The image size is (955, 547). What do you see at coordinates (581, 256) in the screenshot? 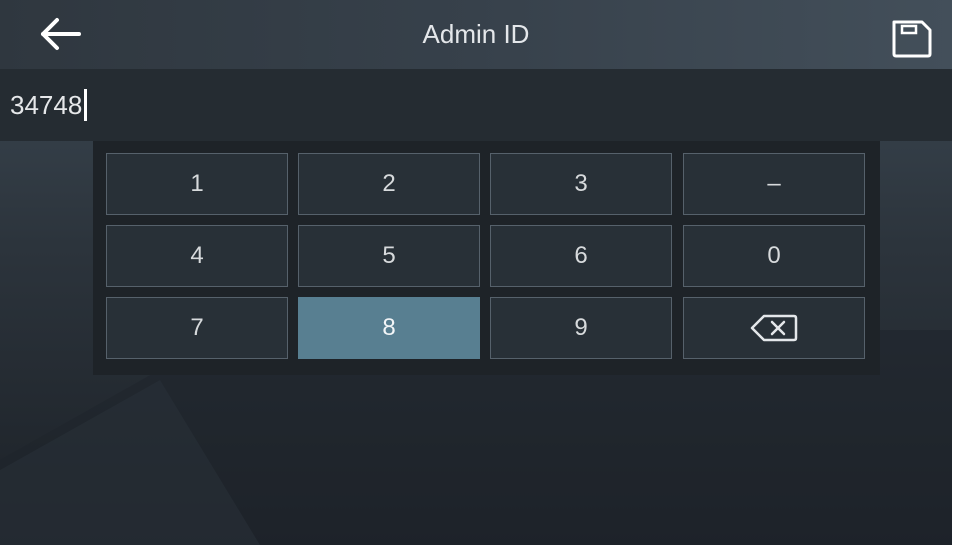
I see `key-6: 6` at bounding box center [581, 256].